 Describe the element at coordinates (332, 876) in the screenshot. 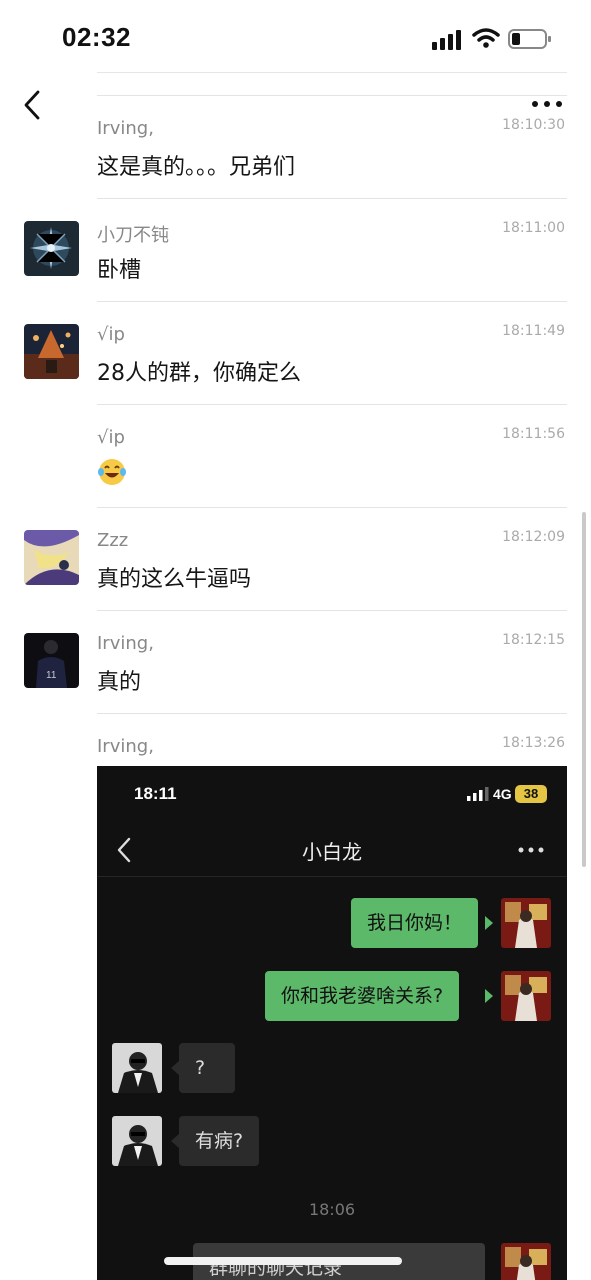

I see `embedded-header-separator` at that location.